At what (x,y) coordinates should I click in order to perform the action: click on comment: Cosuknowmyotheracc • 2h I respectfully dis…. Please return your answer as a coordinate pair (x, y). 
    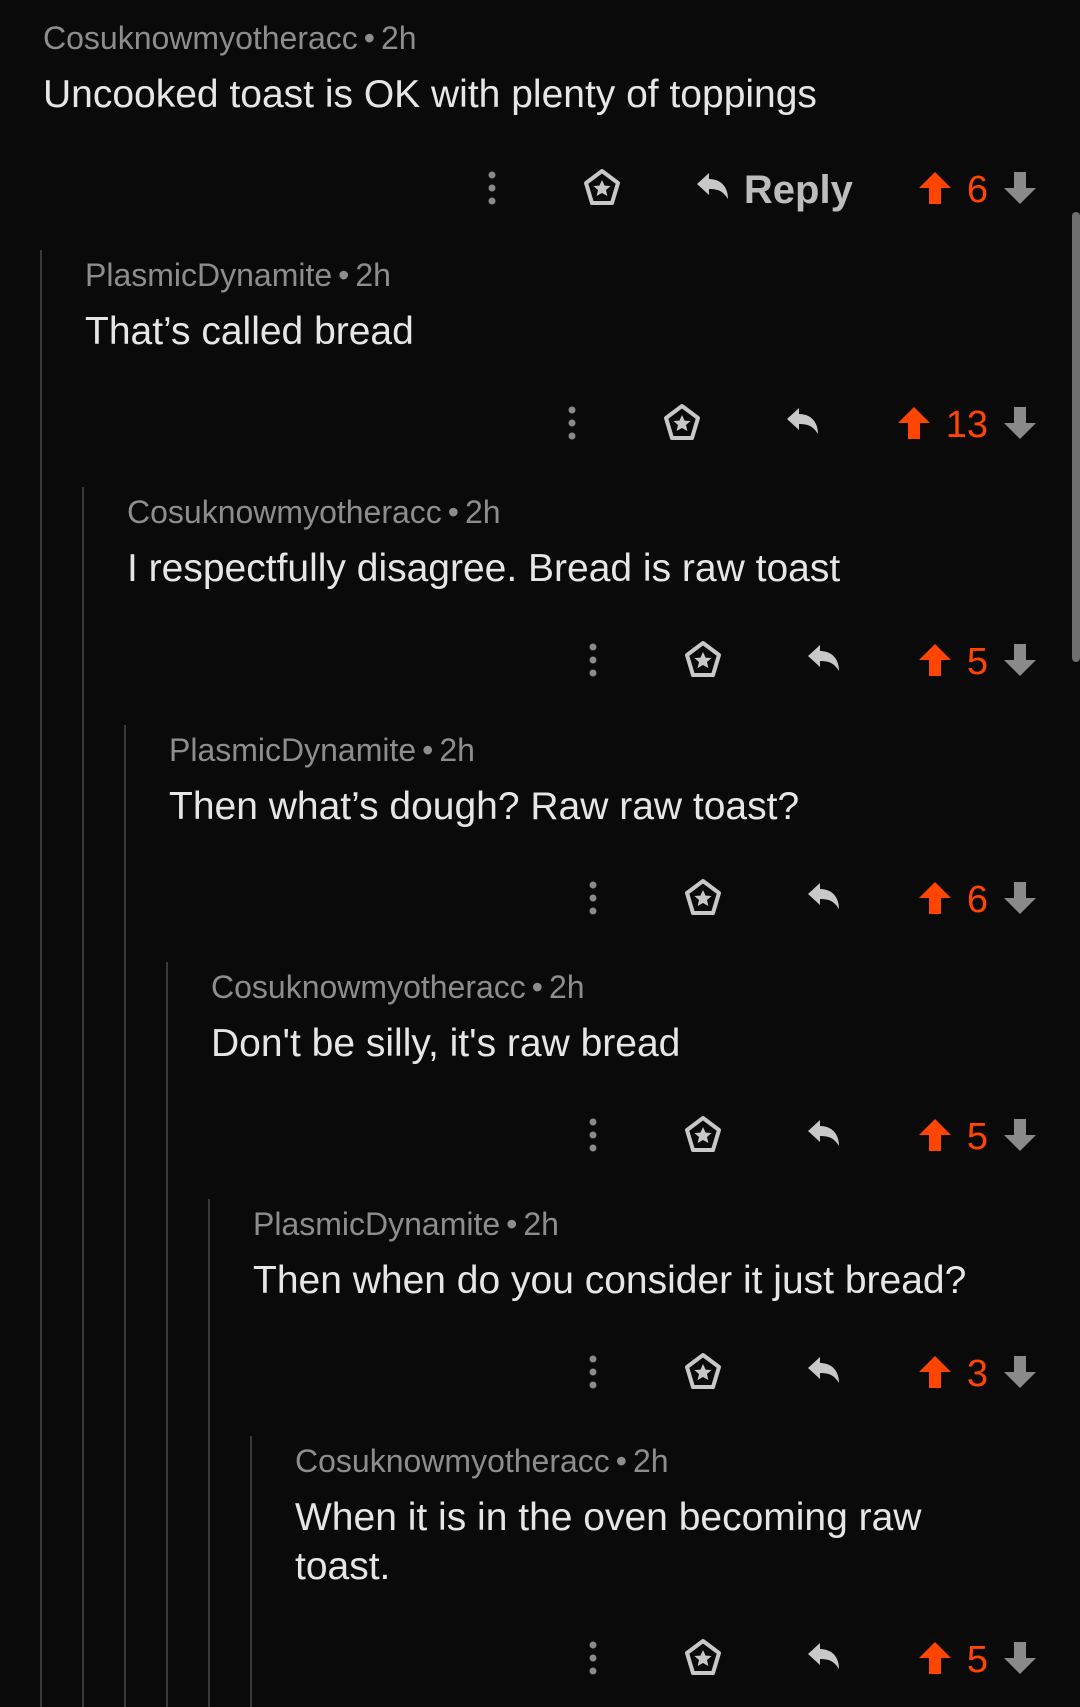
    Looking at the image, I should click on (577, 542).